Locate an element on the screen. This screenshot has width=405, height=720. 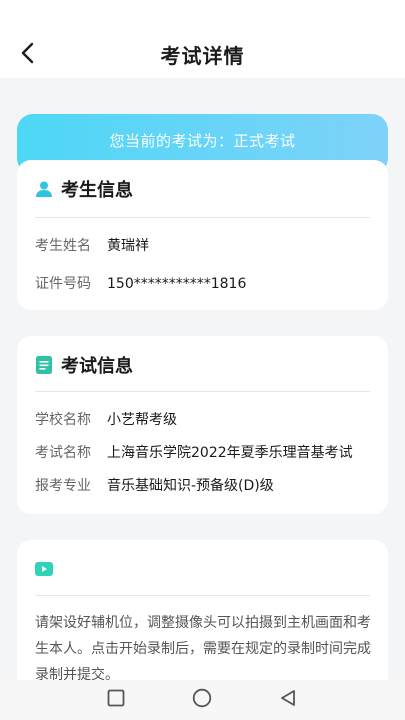
recording-notice-header is located at coordinates (48, 569).